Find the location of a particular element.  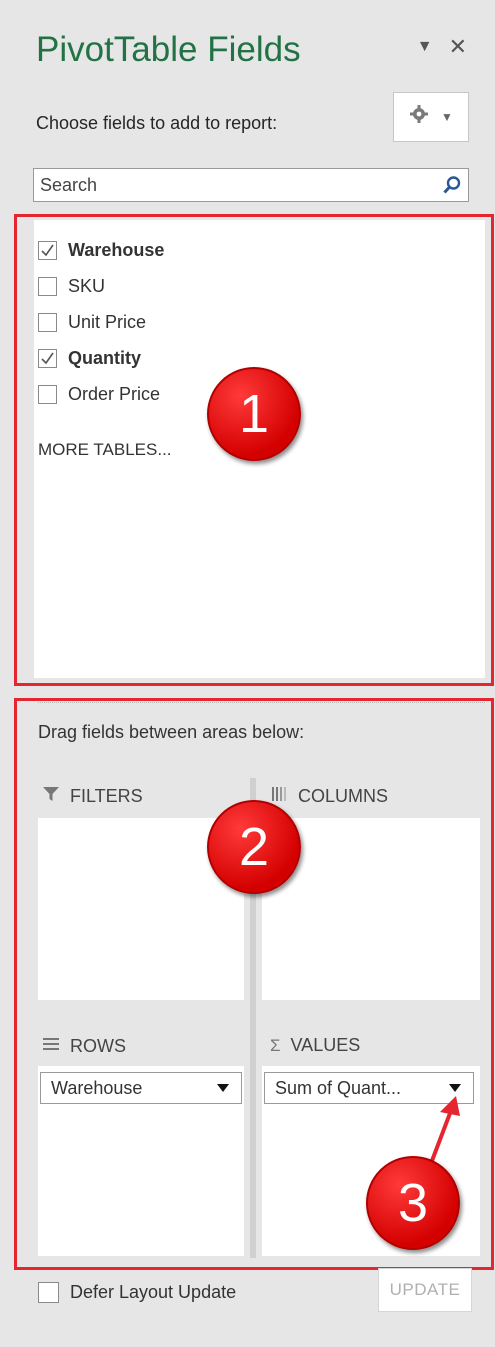

annotation-badge-2: 2 is located at coordinates (254, 847).